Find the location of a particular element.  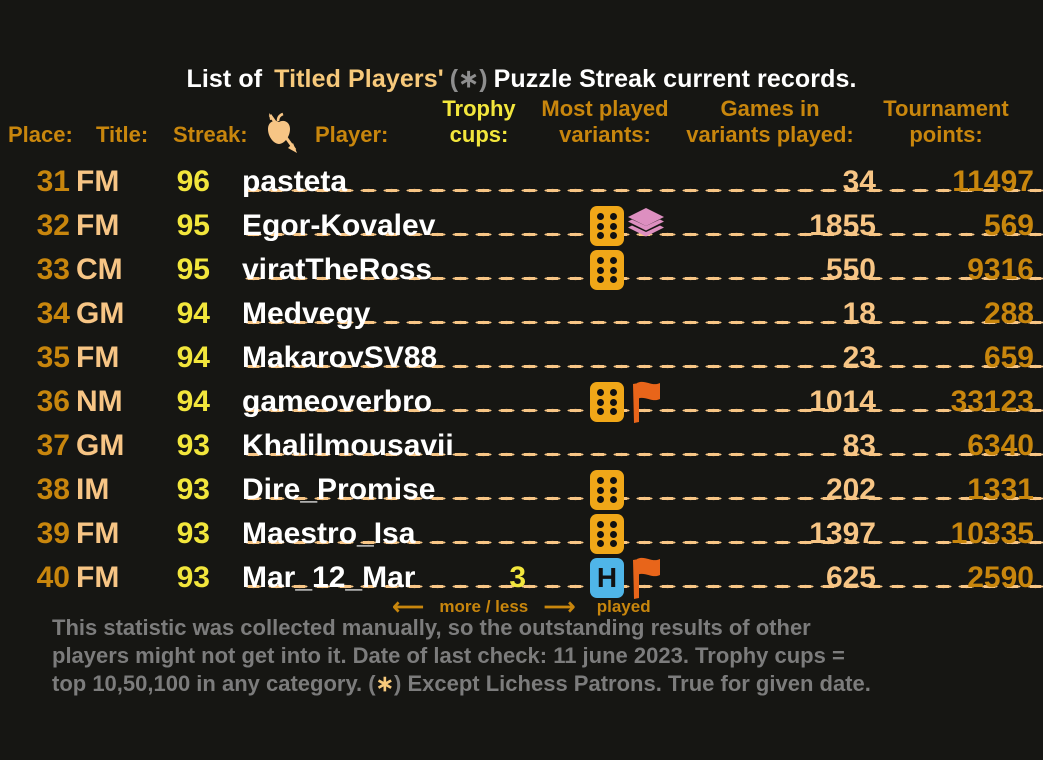

flag-icon is located at coordinates (646, 402).